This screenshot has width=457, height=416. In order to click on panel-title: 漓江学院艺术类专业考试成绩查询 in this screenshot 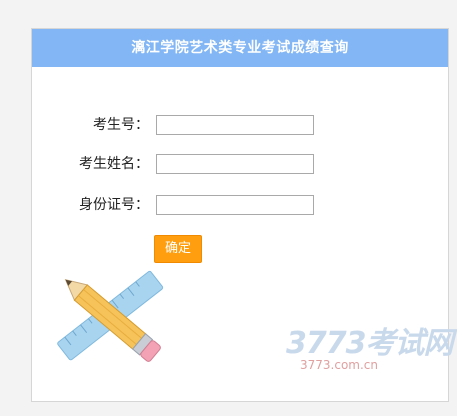, I will do `click(240, 48)`.